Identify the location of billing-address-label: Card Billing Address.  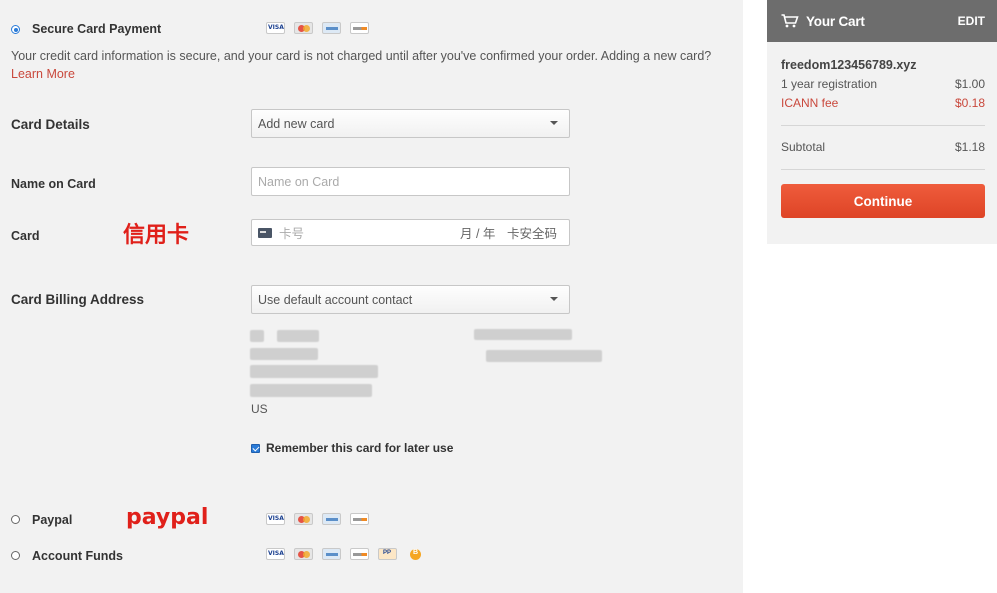
(78, 299).